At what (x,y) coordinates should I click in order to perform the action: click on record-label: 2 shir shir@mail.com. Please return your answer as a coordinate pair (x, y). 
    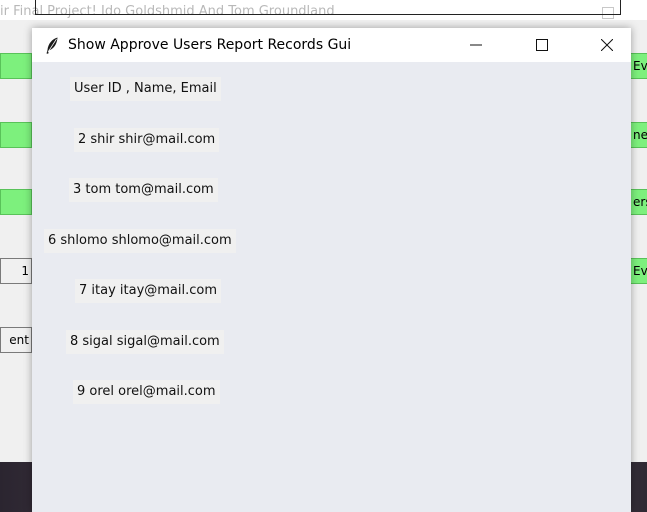
    Looking at the image, I should click on (147, 140).